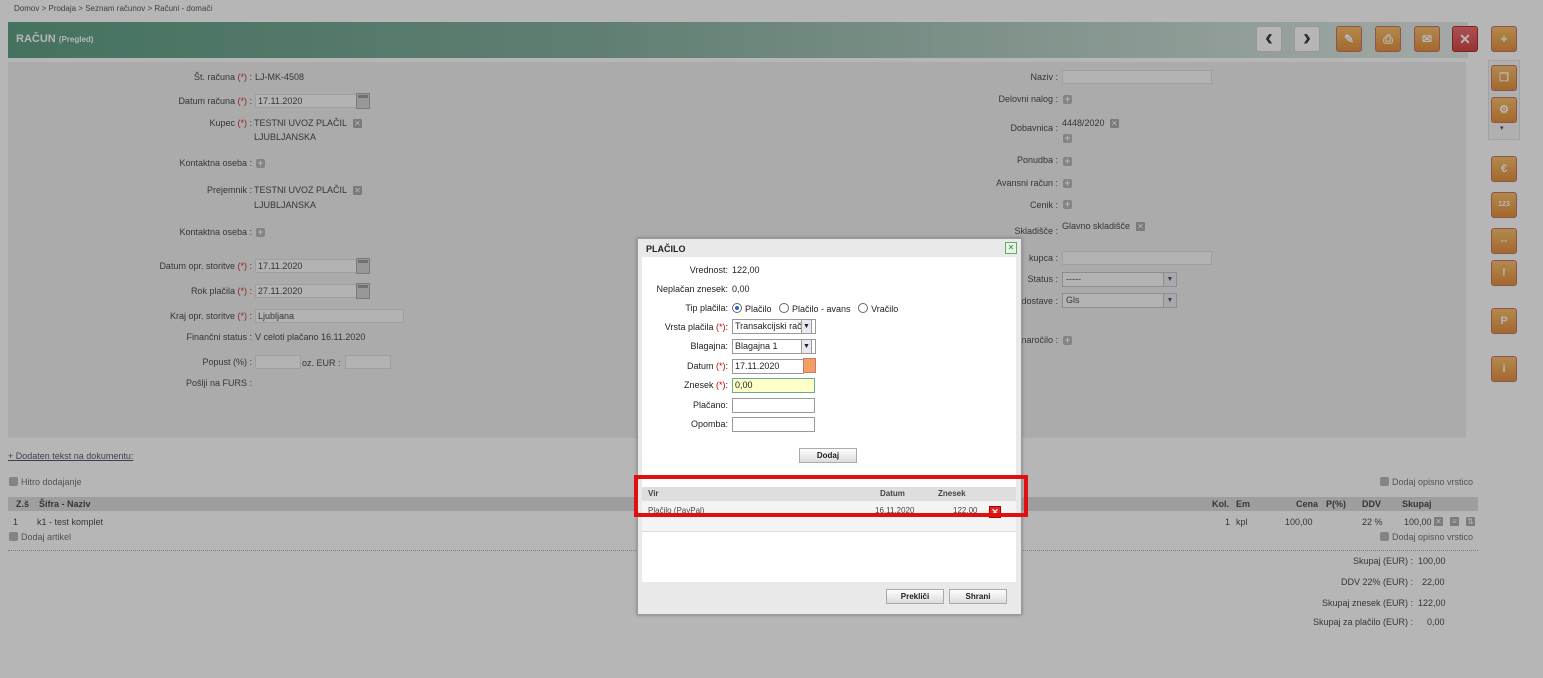 This screenshot has width=1543, height=678. What do you see at coordinates (809, 365) in the screenshot?
I see `calendar-icon` at bounding box center [809, 365].